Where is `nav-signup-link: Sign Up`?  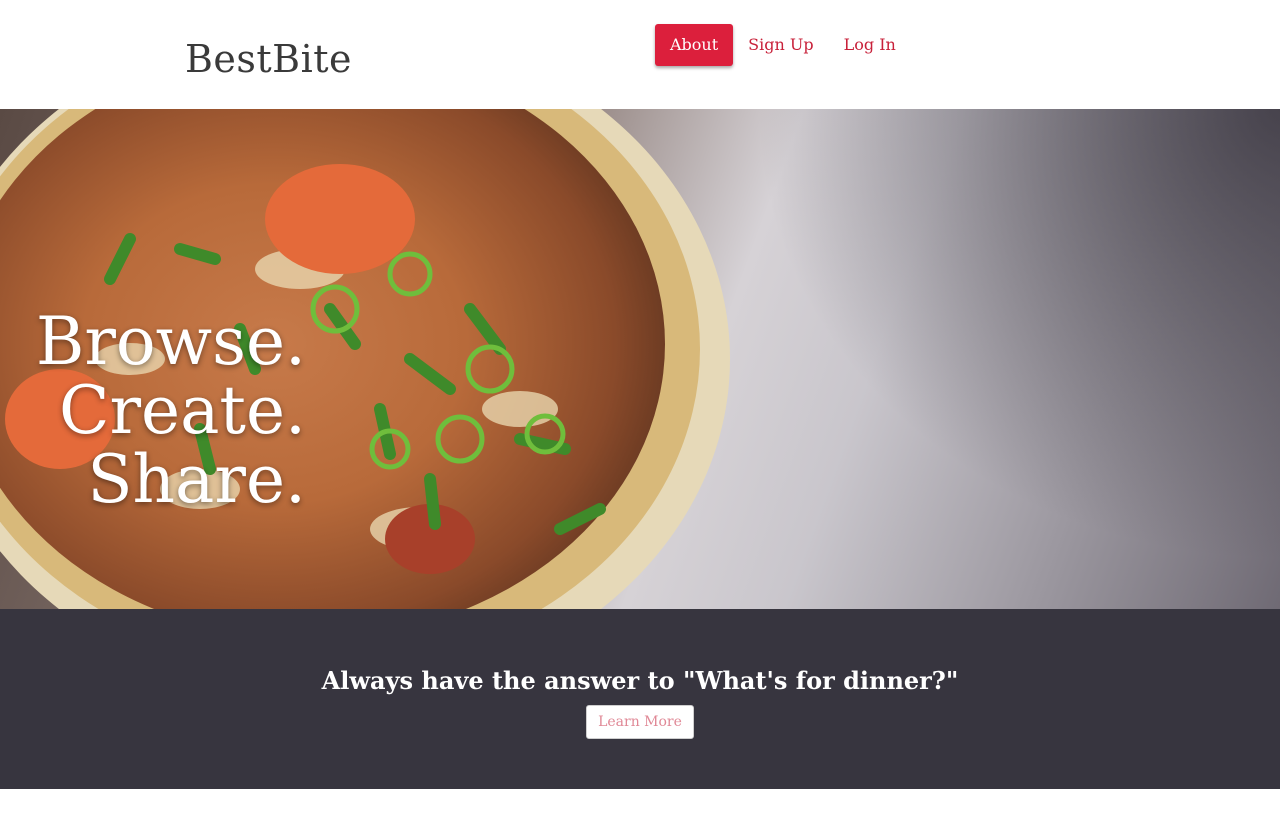
nav-signup-link: Sign Up is located at coordinates (780, 45).